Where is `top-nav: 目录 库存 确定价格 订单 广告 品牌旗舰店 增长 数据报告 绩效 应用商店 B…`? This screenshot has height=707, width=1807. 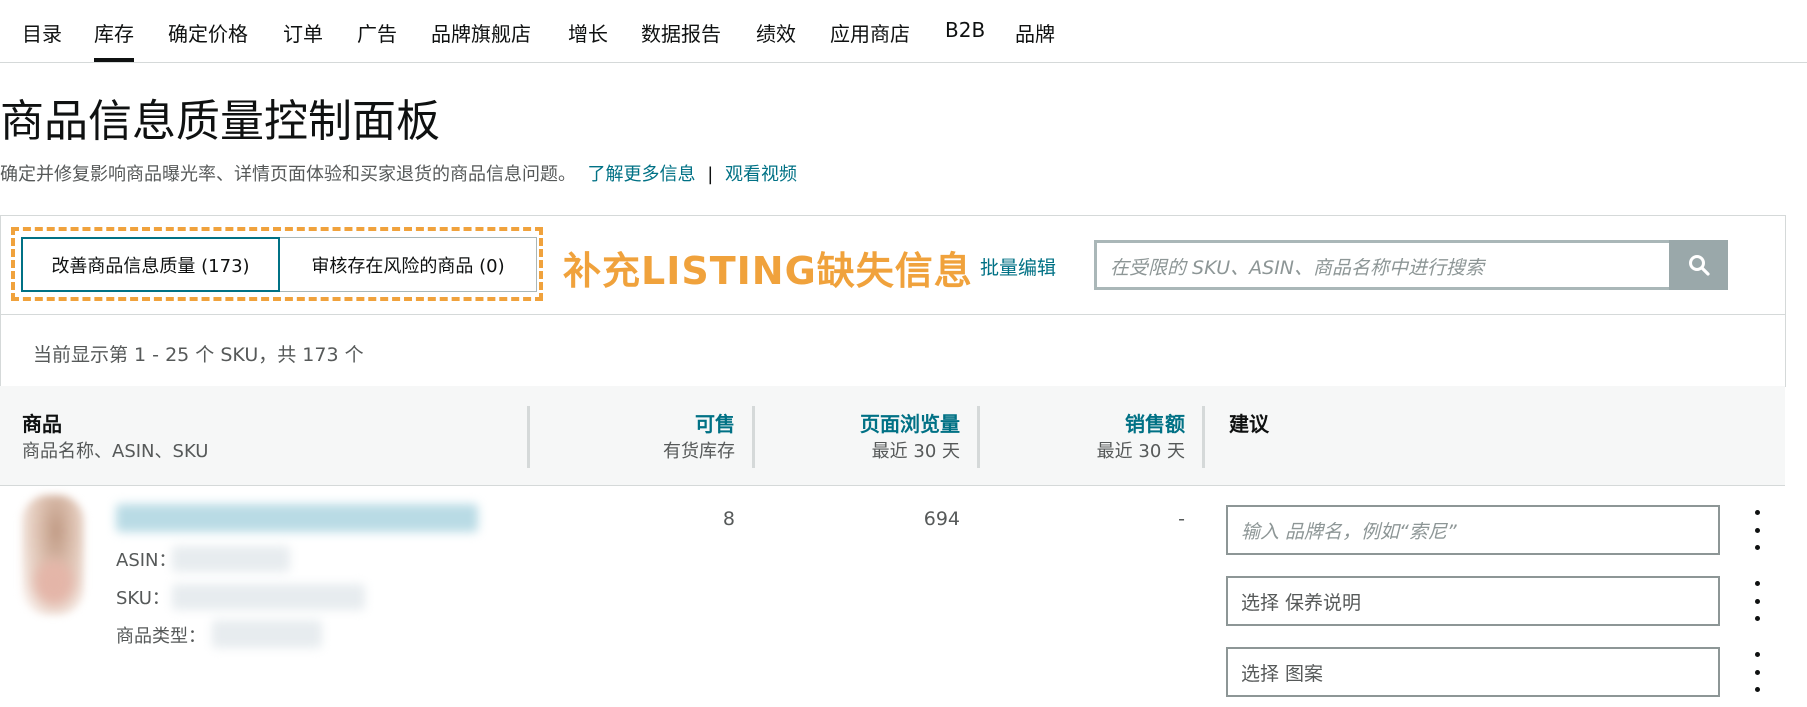 top-nav: 目录 库存 确定价格 订单 广告 品牌旗舰店 增长 数据报告 绩效 应用商店 B… is located at coordinates (903, 31).